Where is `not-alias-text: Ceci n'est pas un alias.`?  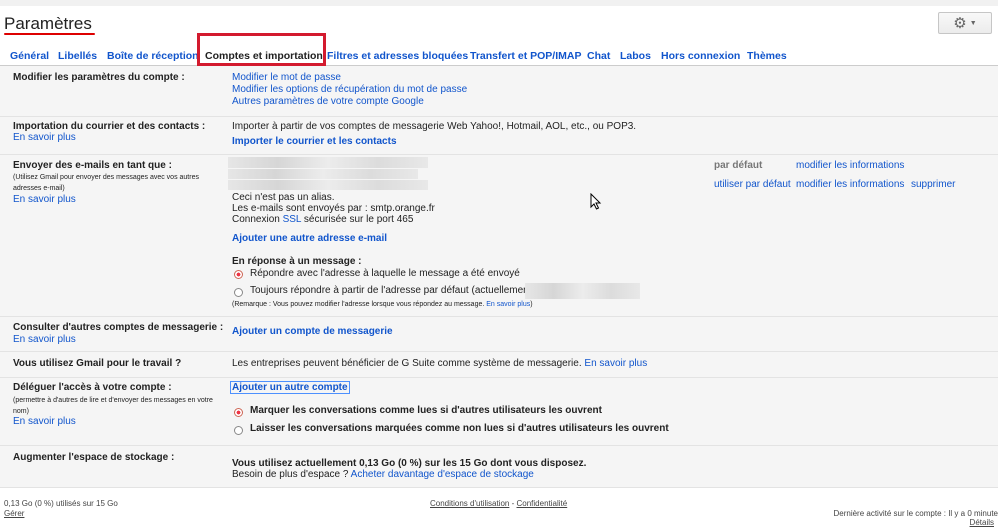
not-alias-text: Ceci n'est pas un alias. is located at coordinates (283, 197).